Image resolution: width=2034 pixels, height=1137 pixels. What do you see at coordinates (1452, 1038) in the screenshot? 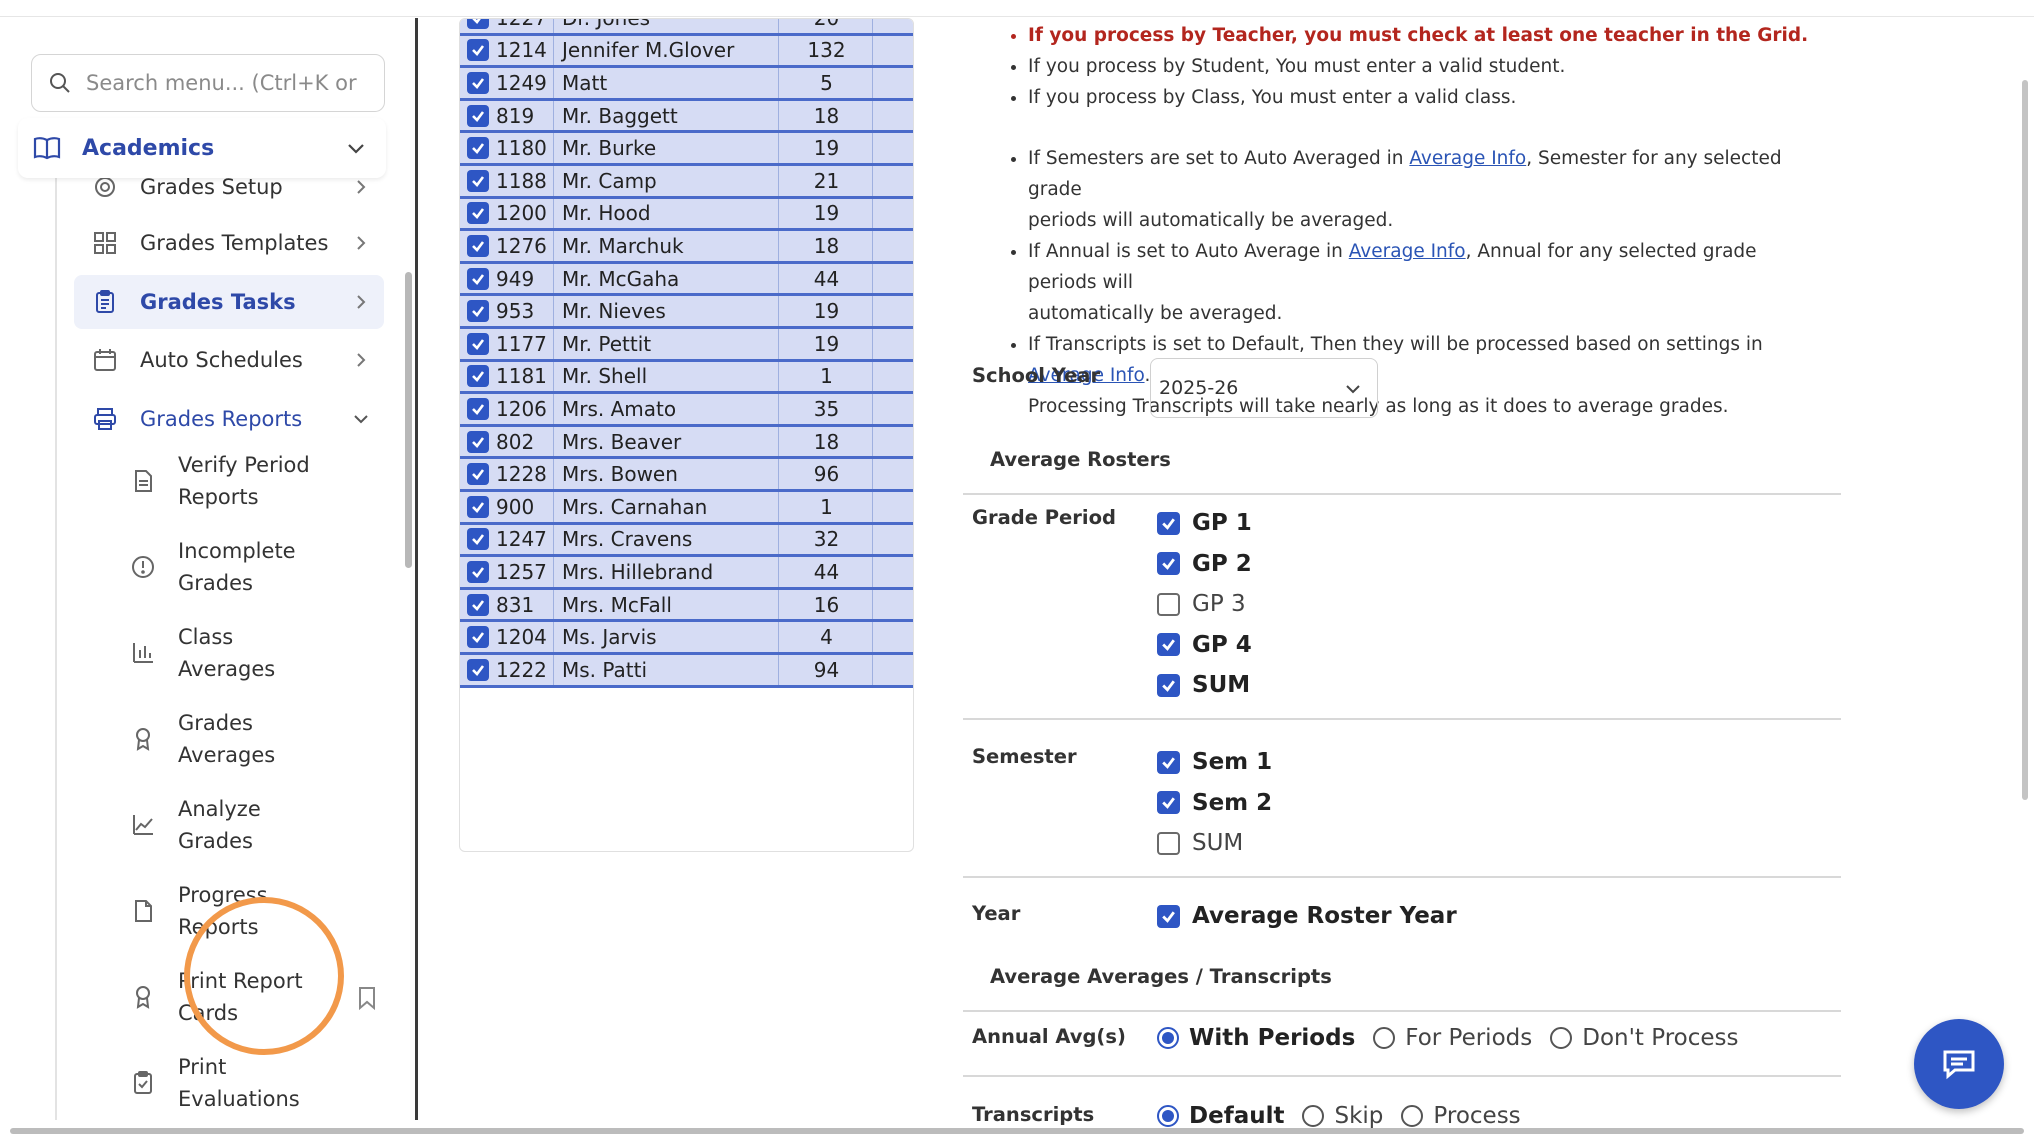
I see `radio-for-periods: For Periods` at bounding box center [1452, 1038].